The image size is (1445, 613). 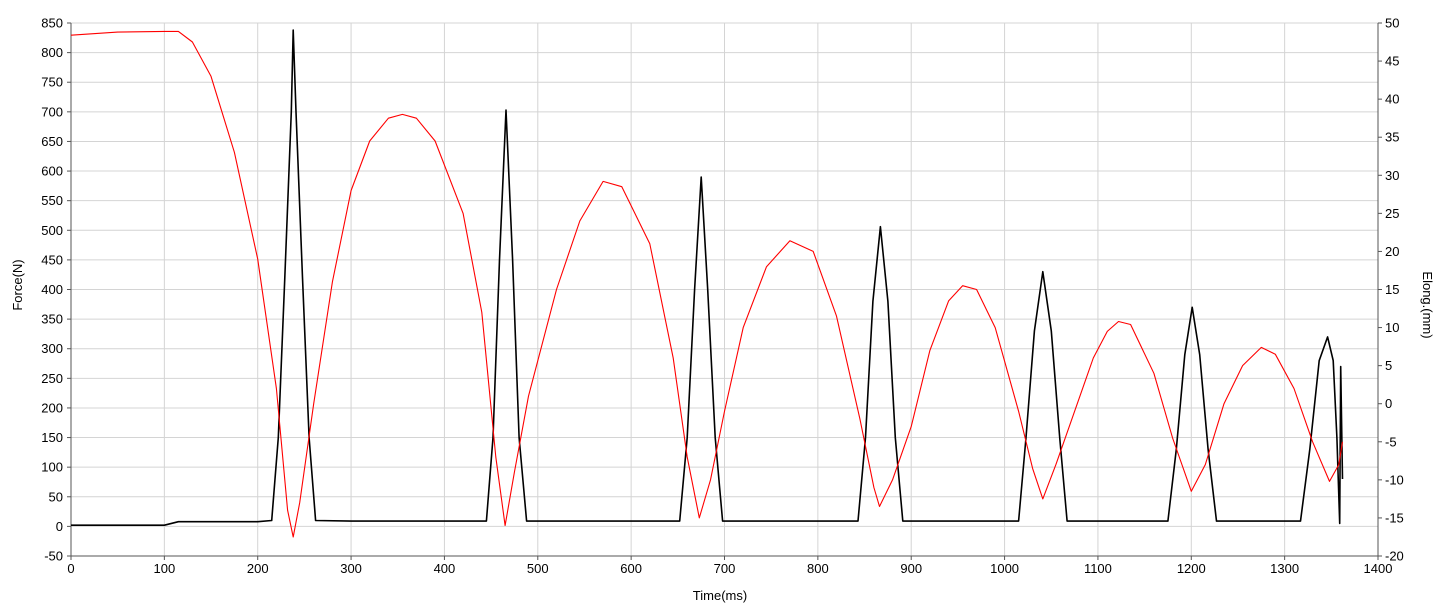 What do you see at coordinates (1392, 327) in the screenshot?
I see `y-right-tick-label: 10` at bounding box center [1392, 327].